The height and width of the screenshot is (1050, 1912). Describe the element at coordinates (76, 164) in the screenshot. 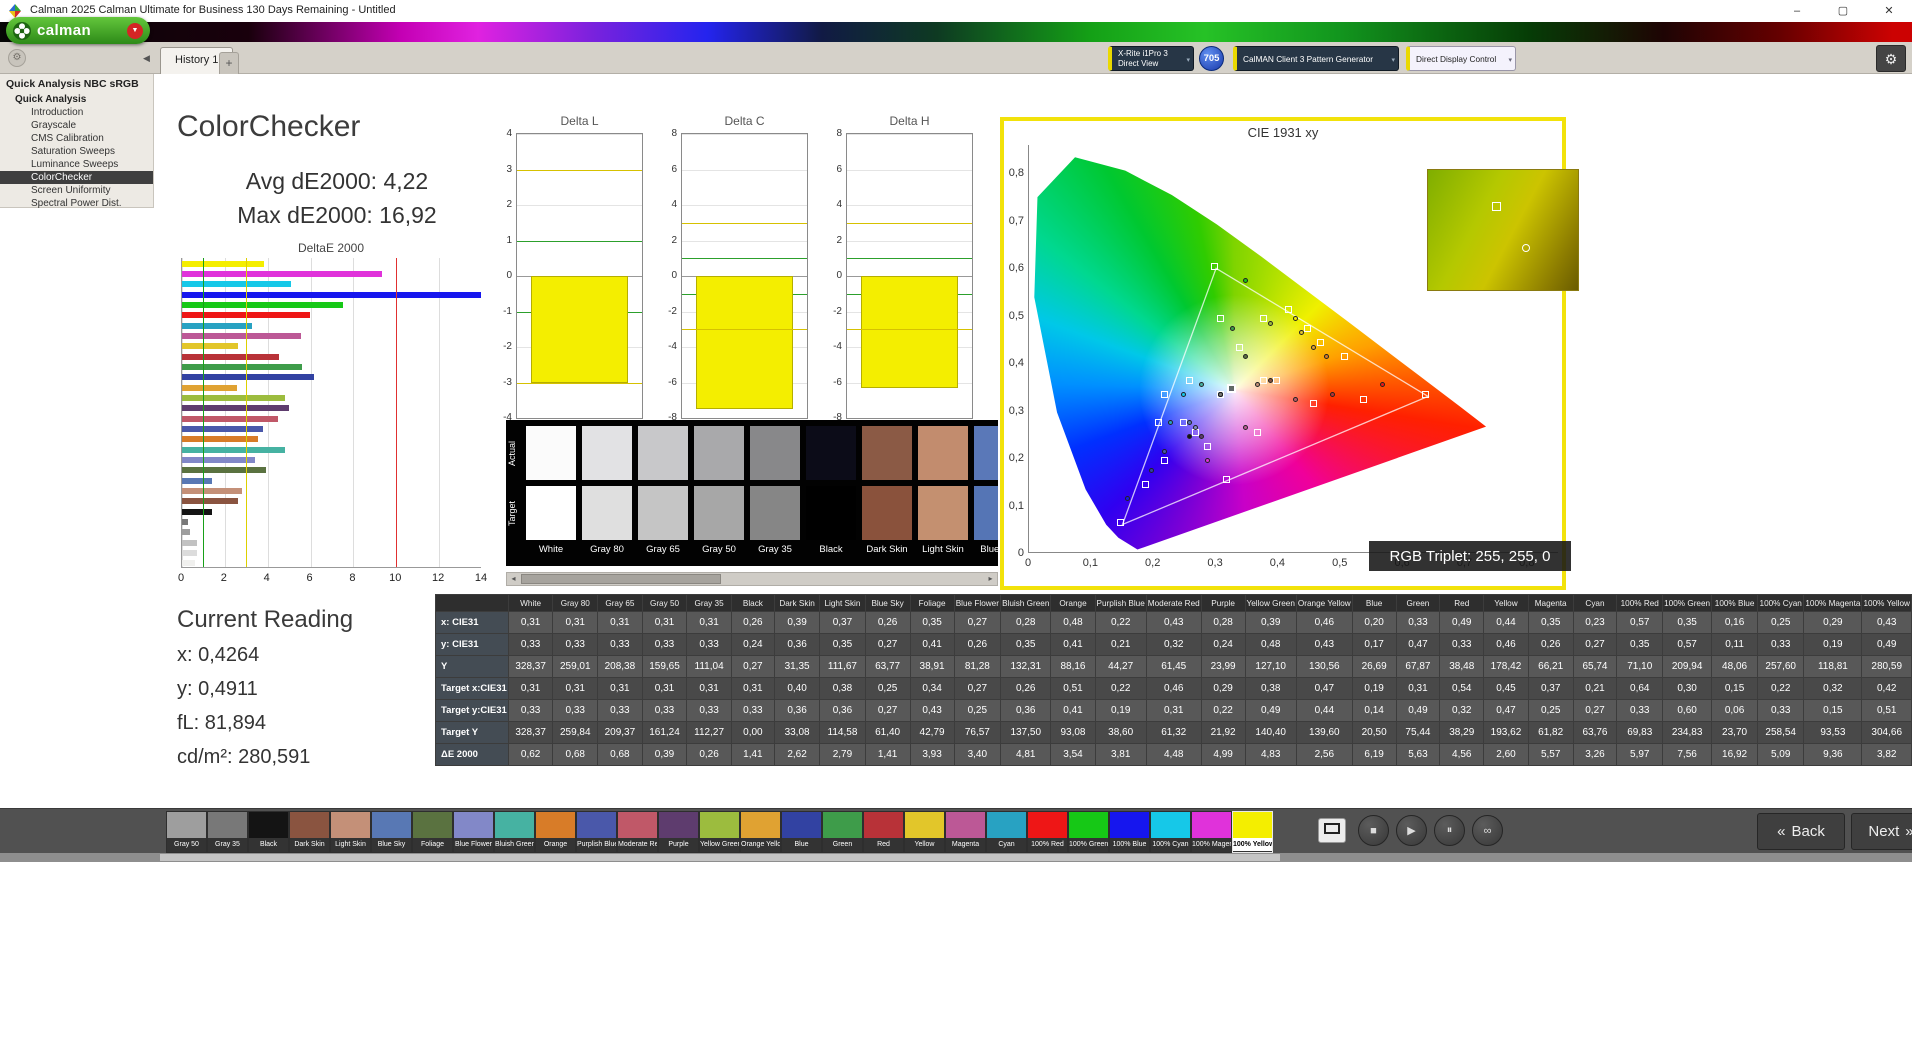

I see `sidebar-item-luminance-sweeps: Luminance Sweeps` at that location.